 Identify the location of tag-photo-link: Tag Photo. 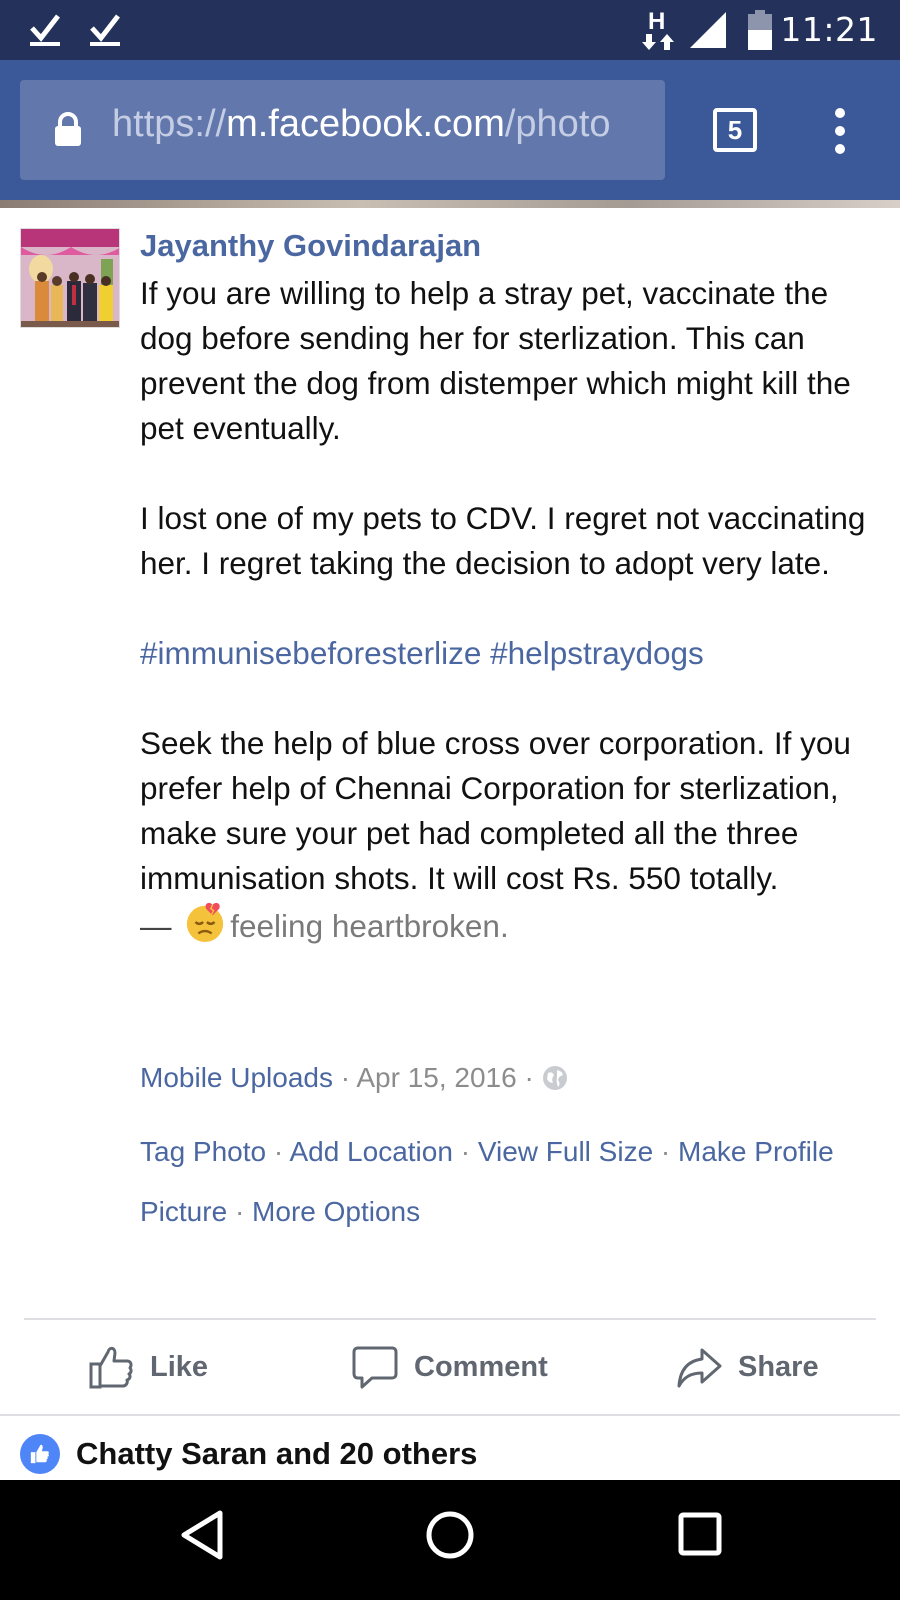
(203, 1151).